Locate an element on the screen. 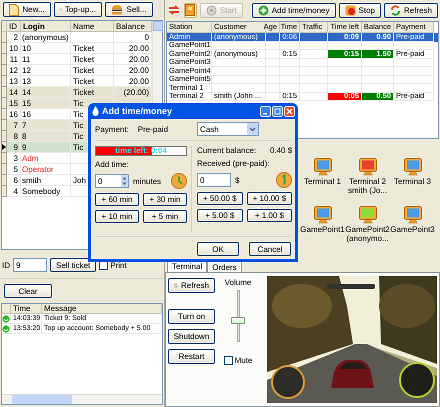  table-cell: Joh is located at coordinates (79, 180).